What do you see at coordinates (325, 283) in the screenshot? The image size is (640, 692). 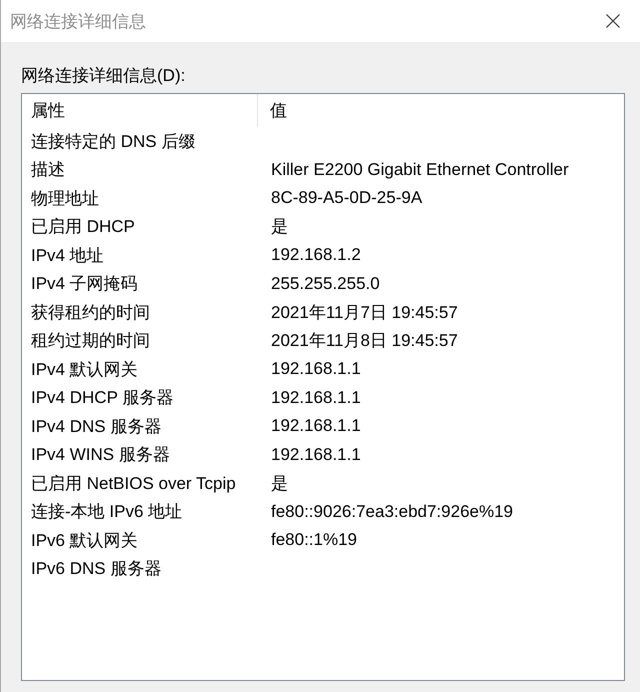 I see `value-cell-text: 255.255.255.0` at bounding box center [325, 283].